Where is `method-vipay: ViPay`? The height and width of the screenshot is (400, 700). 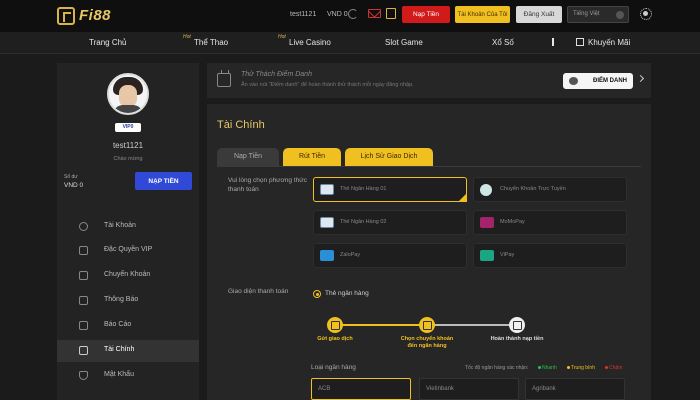
method-vipay: ViPay is located at coordinates (550, 255).